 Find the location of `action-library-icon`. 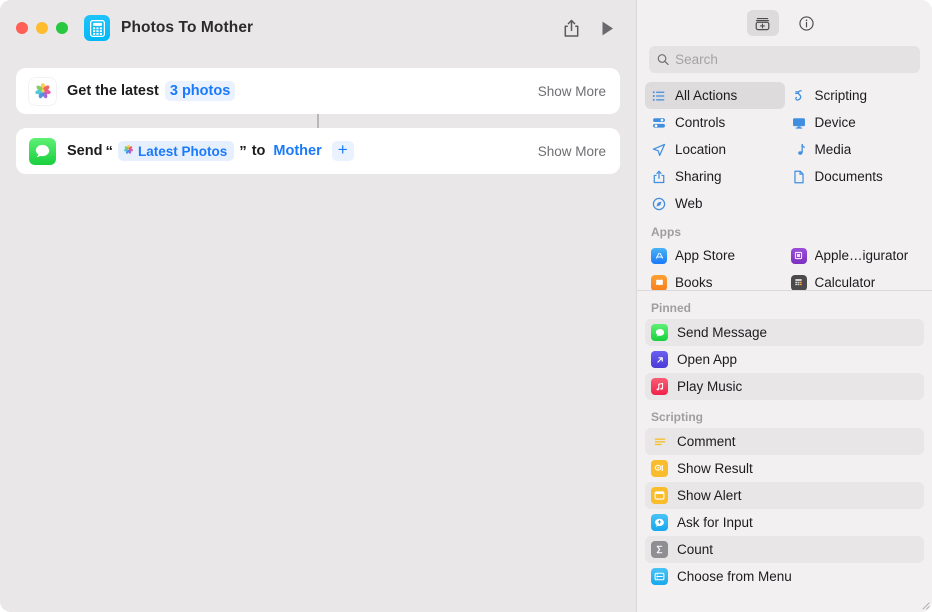

action-library-icon is located at coordinates (762, 23).